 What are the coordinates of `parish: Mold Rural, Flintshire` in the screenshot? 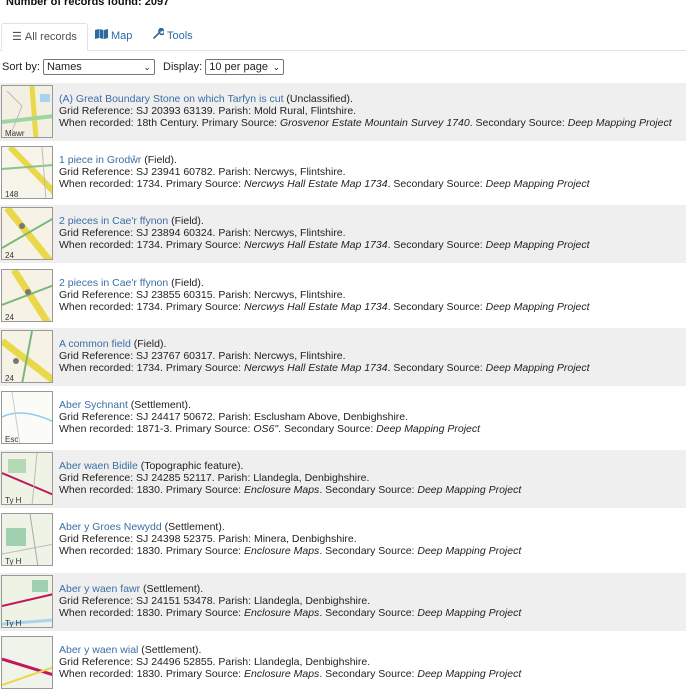 It's located at (303, 111).